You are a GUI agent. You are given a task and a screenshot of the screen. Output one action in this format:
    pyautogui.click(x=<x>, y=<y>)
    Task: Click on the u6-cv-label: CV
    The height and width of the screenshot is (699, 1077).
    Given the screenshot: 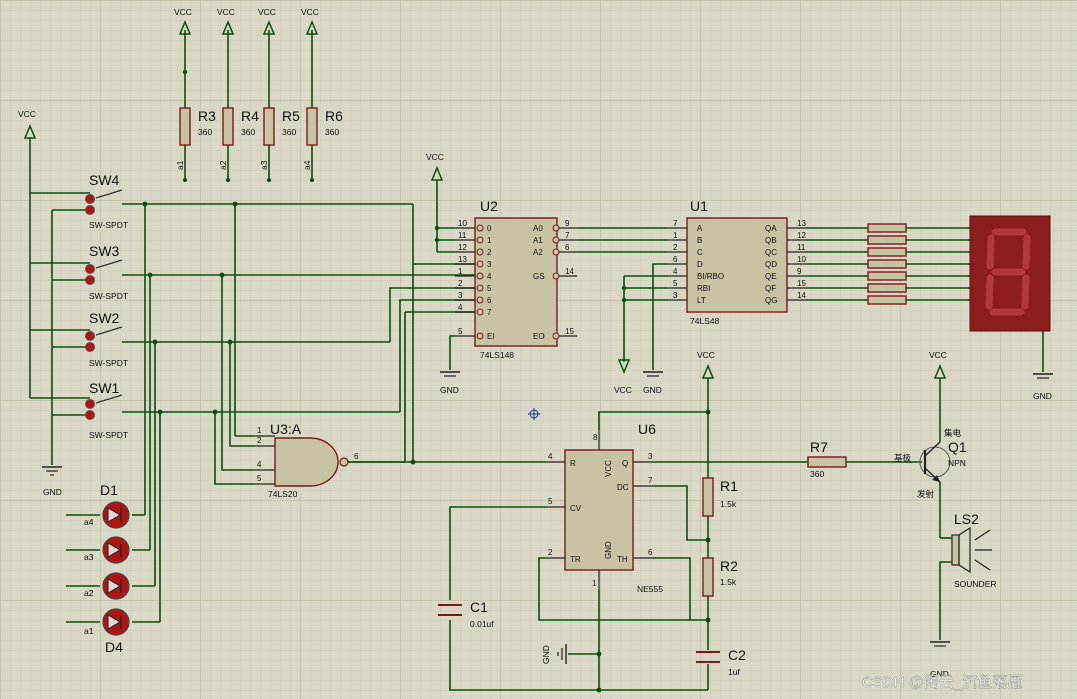 What is the action you would take?
    pyautogui.click(x=576, y=508)
    